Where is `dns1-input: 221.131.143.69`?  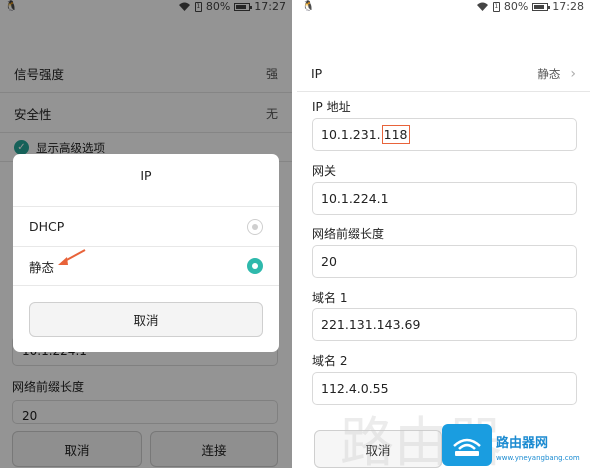 dns1-input: 221.131.143.69 is located at coordinates (444, 324).